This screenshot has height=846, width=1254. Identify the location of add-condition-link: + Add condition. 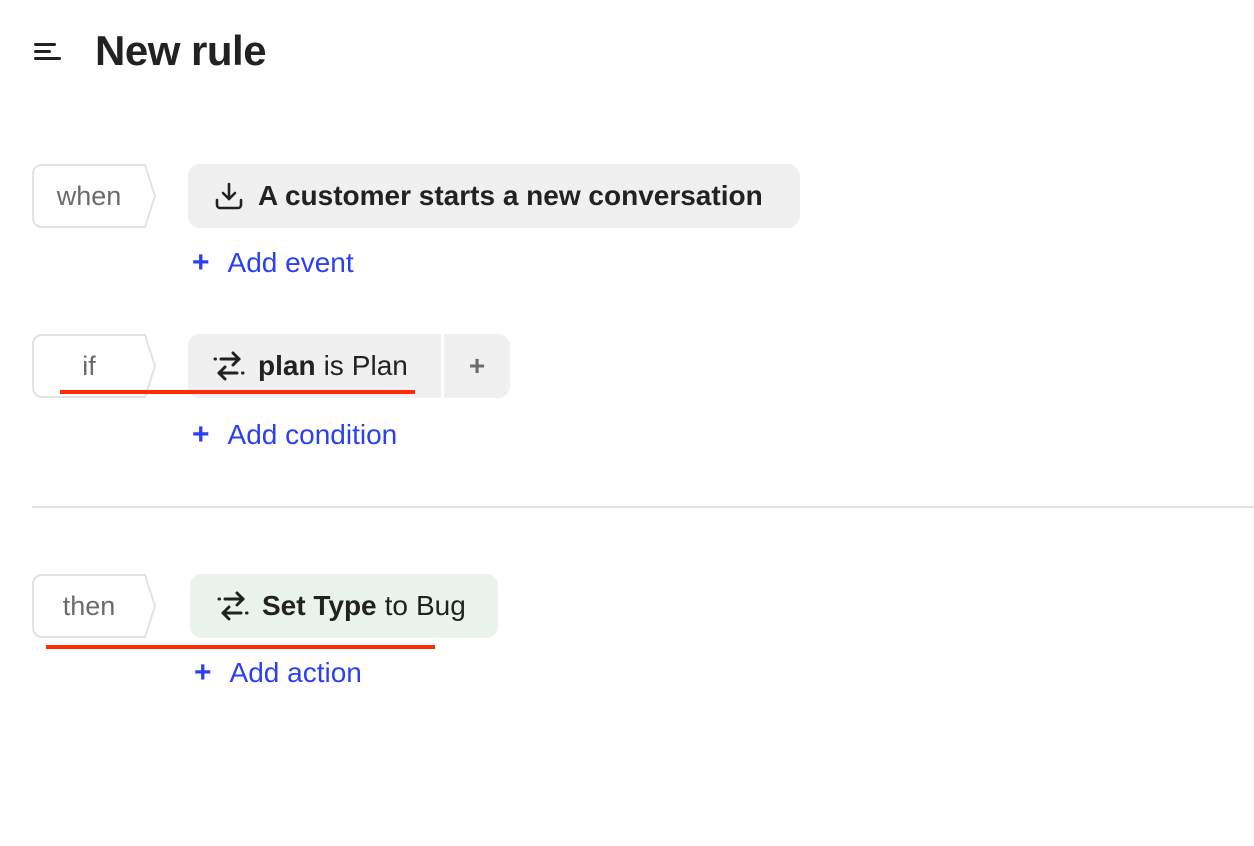
(294, 435).